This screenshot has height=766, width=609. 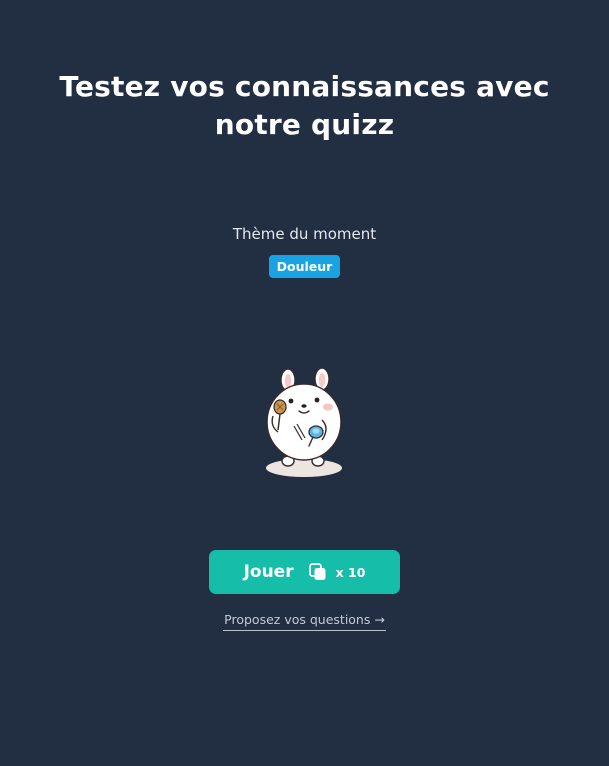 What do you see at coordinates (317, 571) in the screenshot?
I see `cards-stack-icon` at bounding box center [317, 571].